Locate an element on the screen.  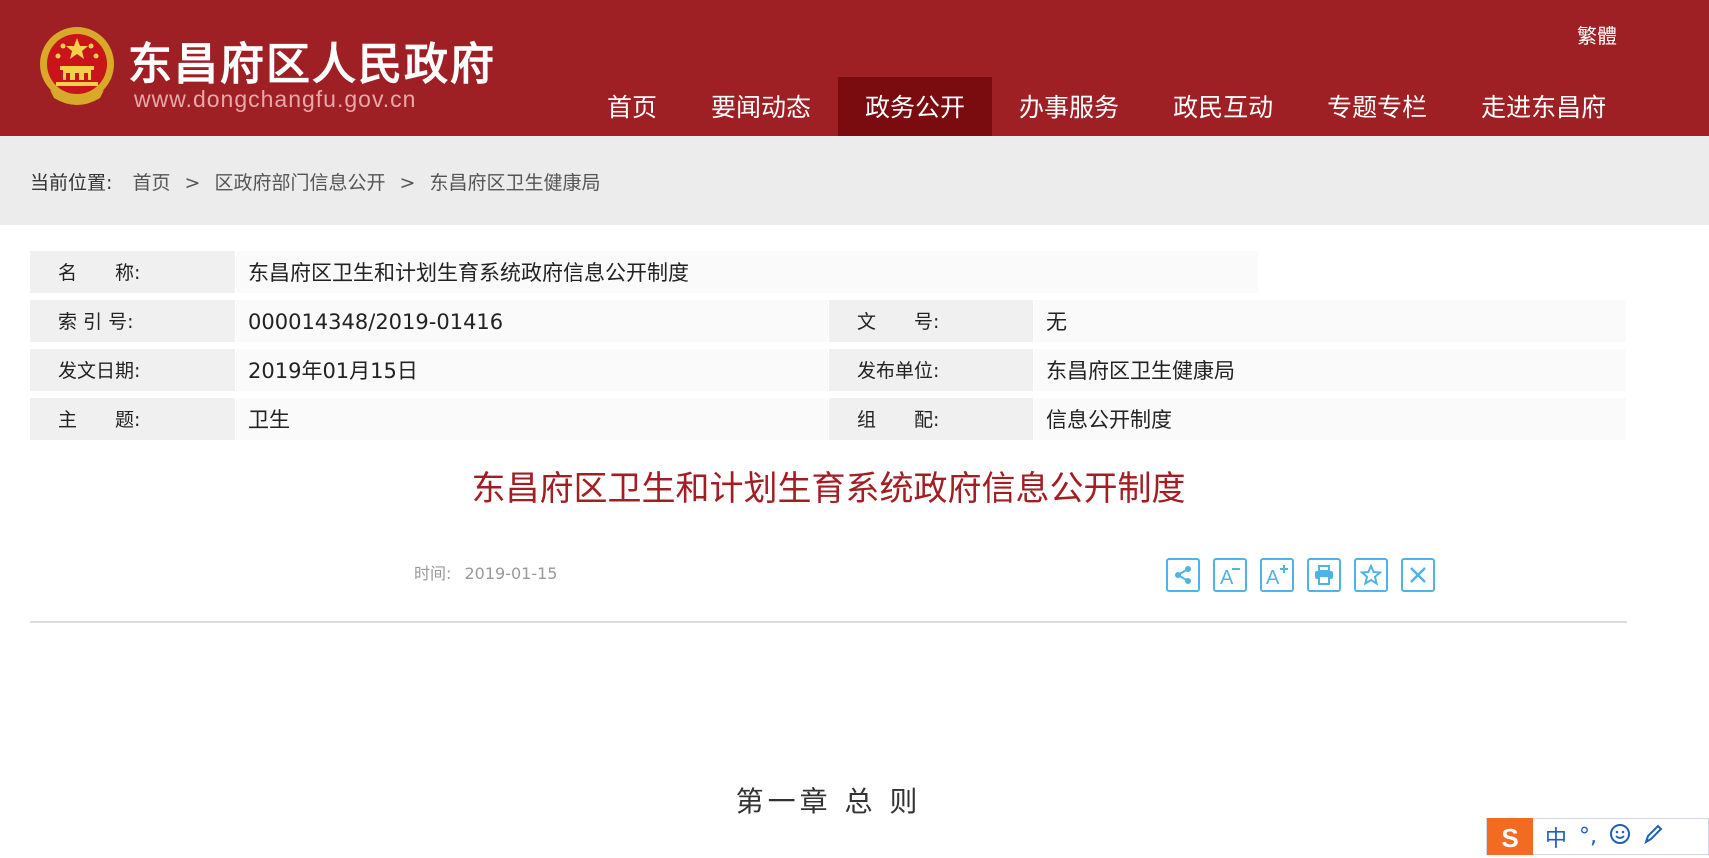
breadcrumb-home: 首页 is located at coordinates (151, 183).